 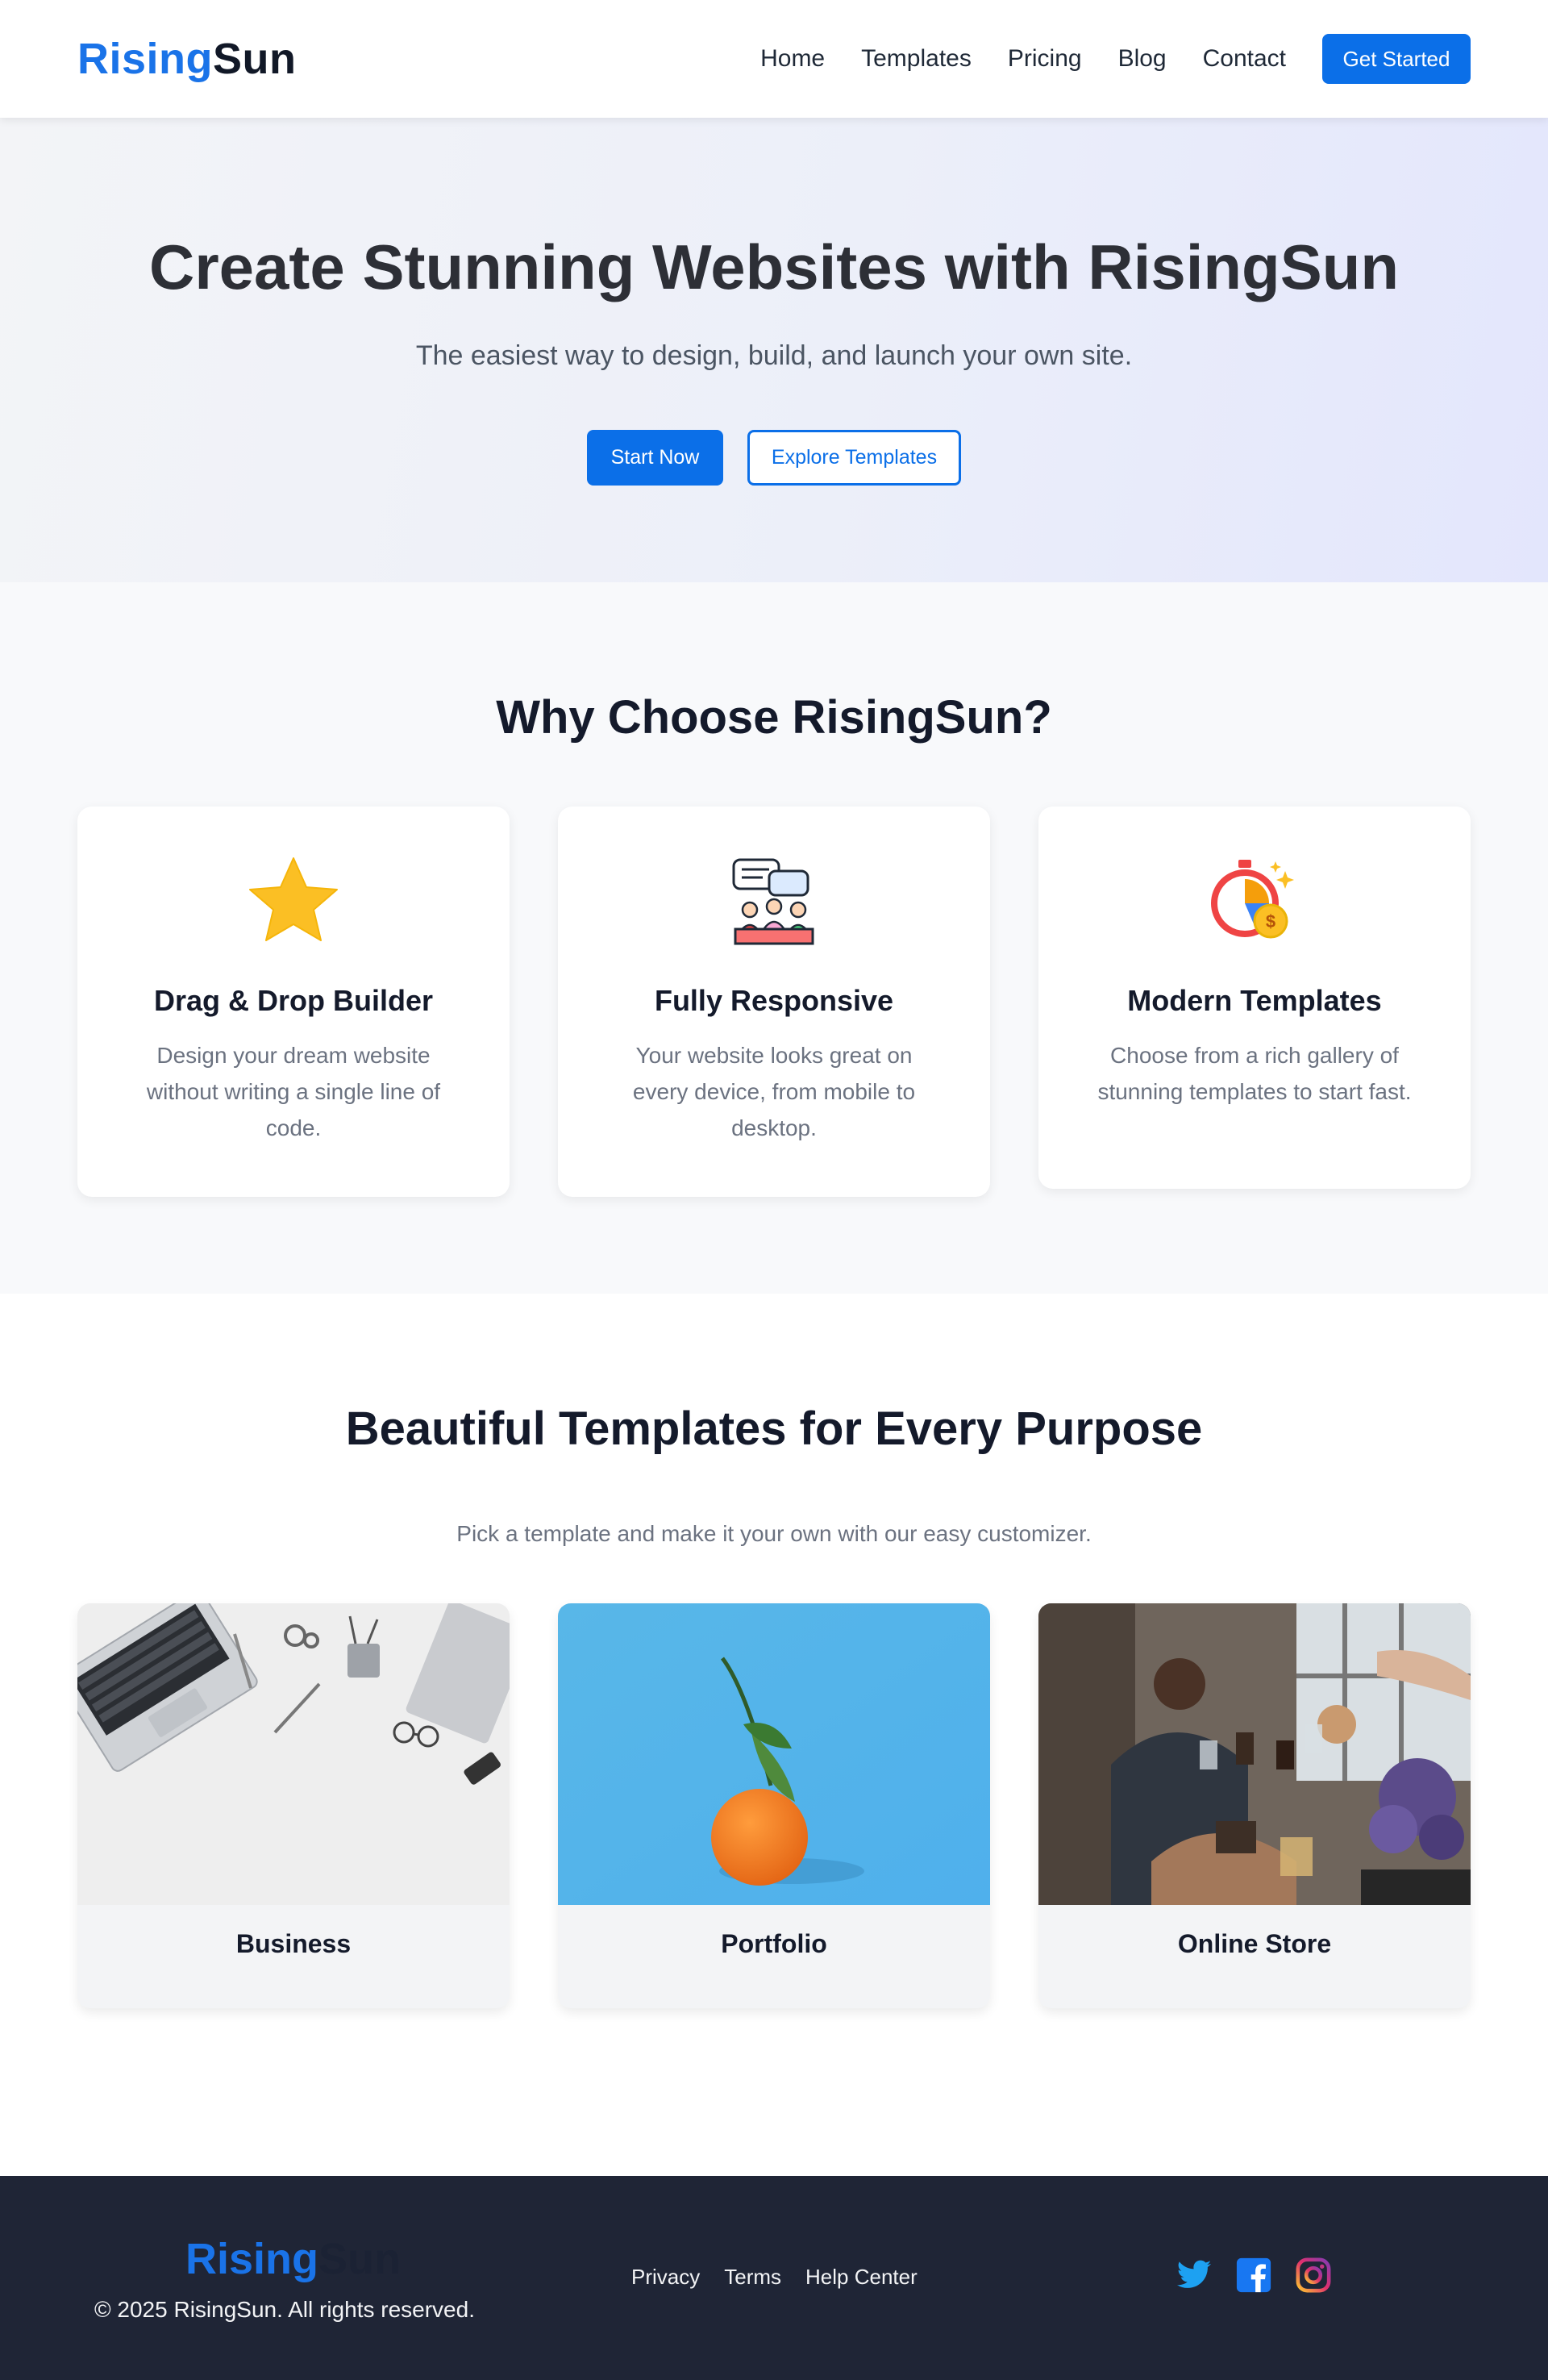 I want to click on nav-link-pricing: Pricing, so click(x=1045, y=59).